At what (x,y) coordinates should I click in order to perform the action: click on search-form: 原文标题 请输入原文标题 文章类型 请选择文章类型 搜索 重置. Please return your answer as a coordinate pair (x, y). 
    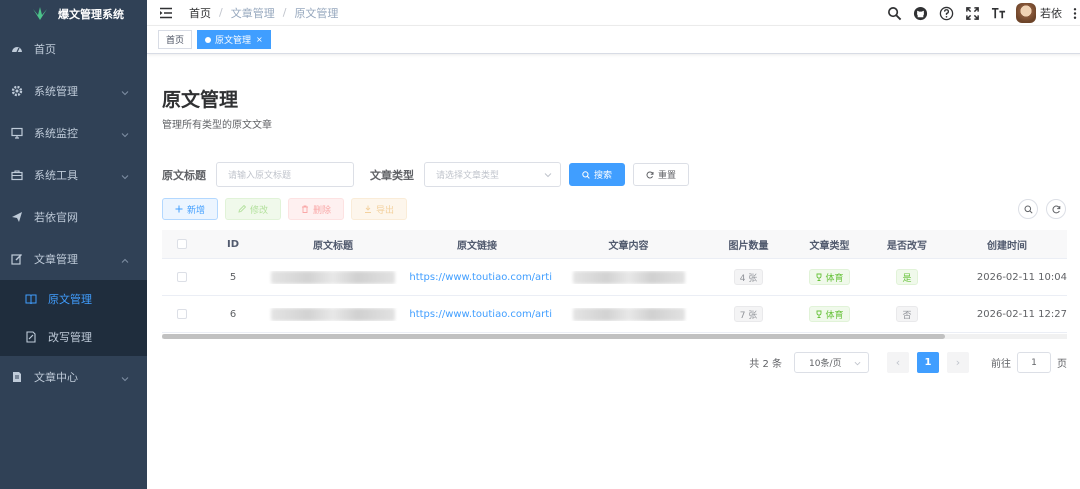
    Looking at the image, I should click on (614, 174).